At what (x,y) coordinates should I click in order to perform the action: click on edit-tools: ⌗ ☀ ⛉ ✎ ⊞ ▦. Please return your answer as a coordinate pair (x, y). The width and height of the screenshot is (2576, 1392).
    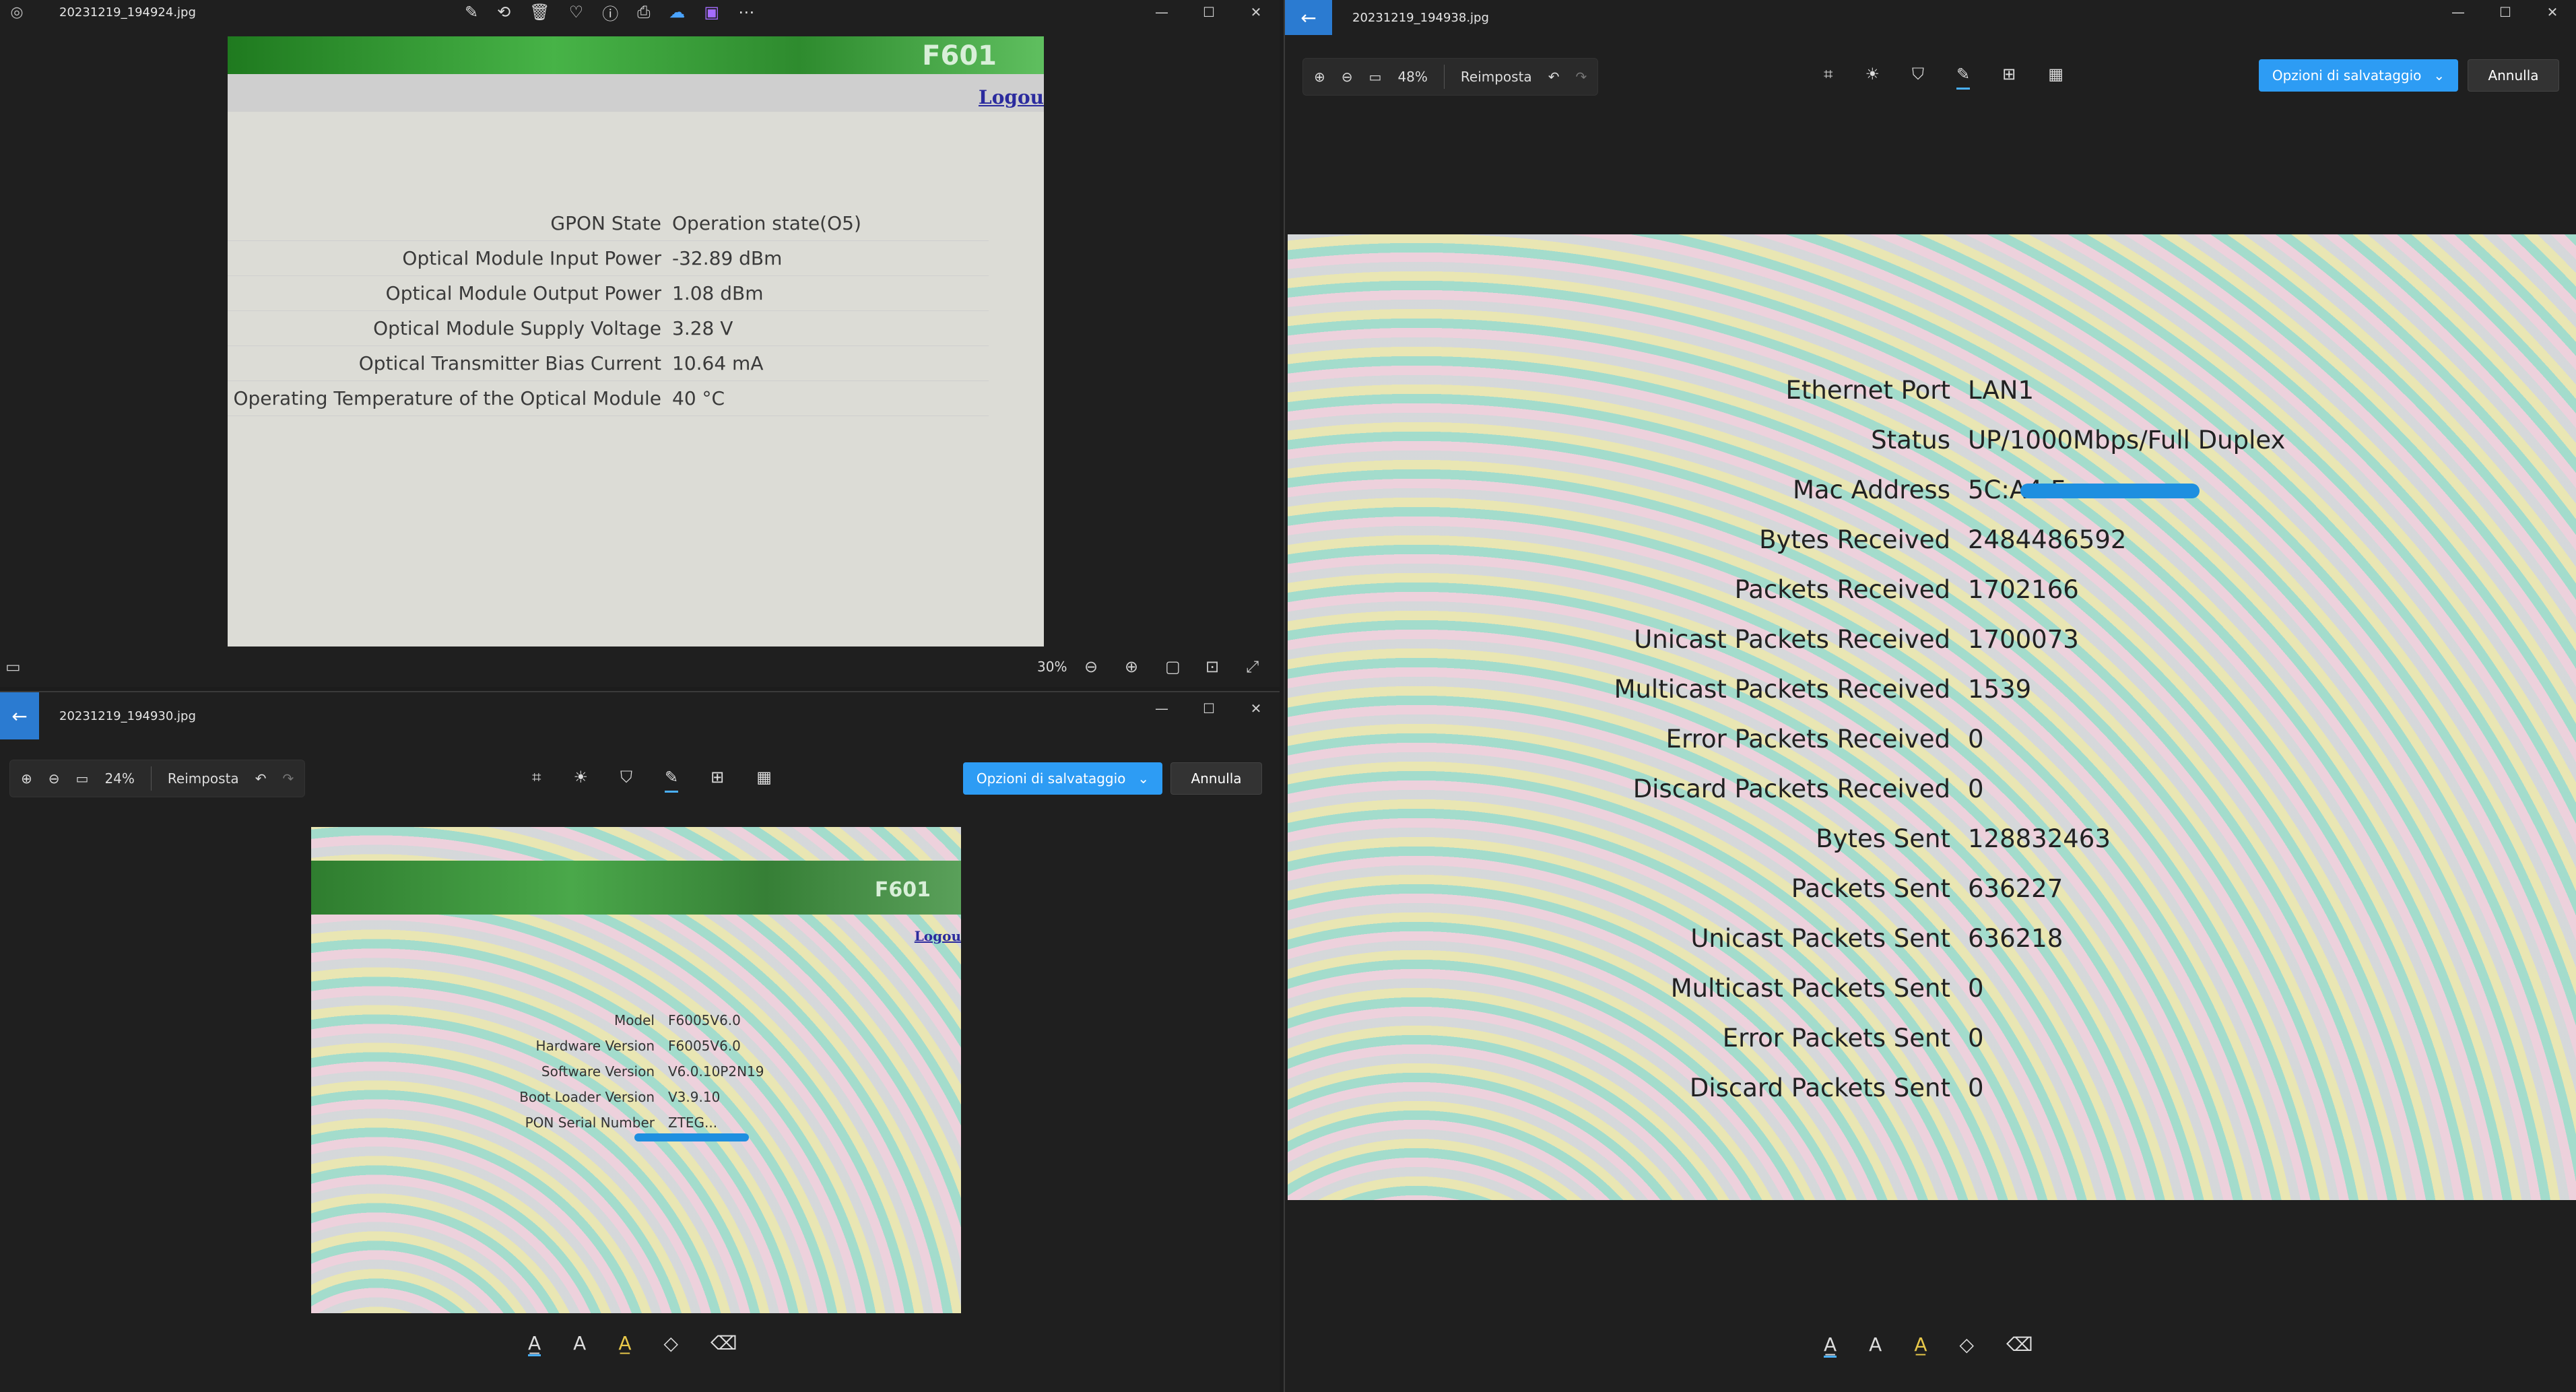
    Looking at the image, I should click on (652, 780).